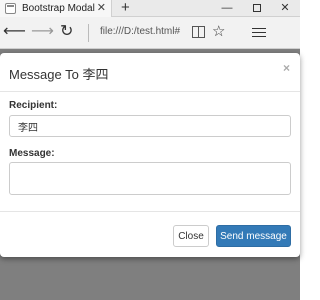 This screenshot has width=320, height=300. What do you see at coordinates (66, 32) in the screenshot?
I see `refresh-icon: ↻` at bounding box center [66, 32].